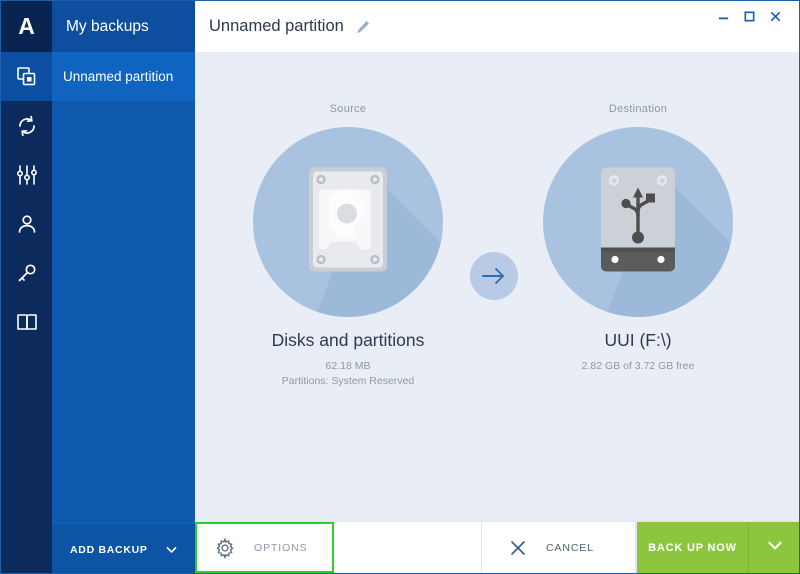 The height and width of the screenshot is (574, 800). Describe the element at coordinates (638, 366) in the screenshot. I see `destination-size: 2.82 GB of 3.72 GB free` at that location.